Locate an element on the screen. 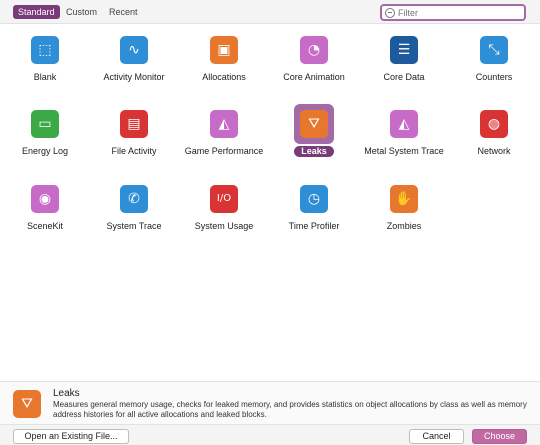  tab-recent: Recent is located at coordinates (123, 12).